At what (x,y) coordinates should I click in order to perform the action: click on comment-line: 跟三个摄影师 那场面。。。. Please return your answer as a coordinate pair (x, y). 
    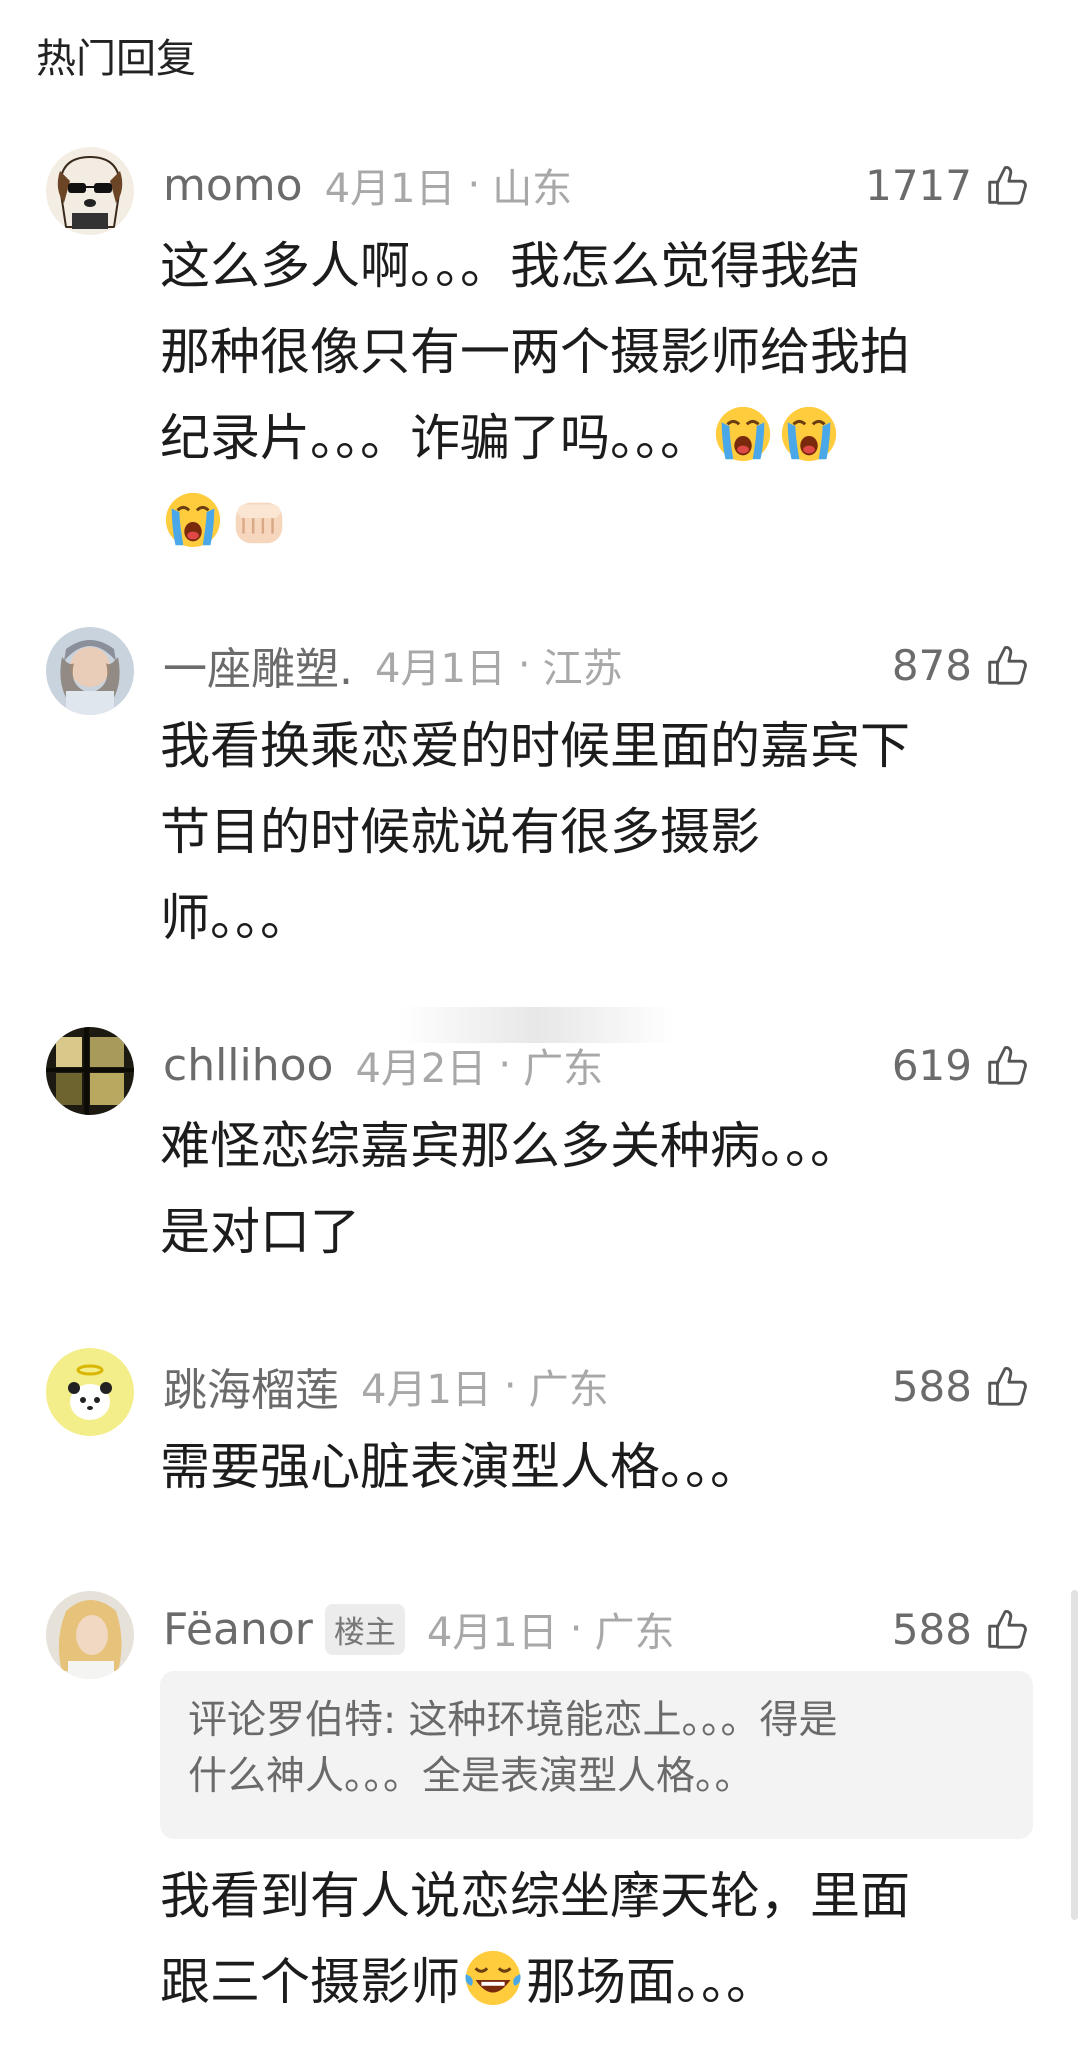
    Looking at the image, I should click on (580, 1982).